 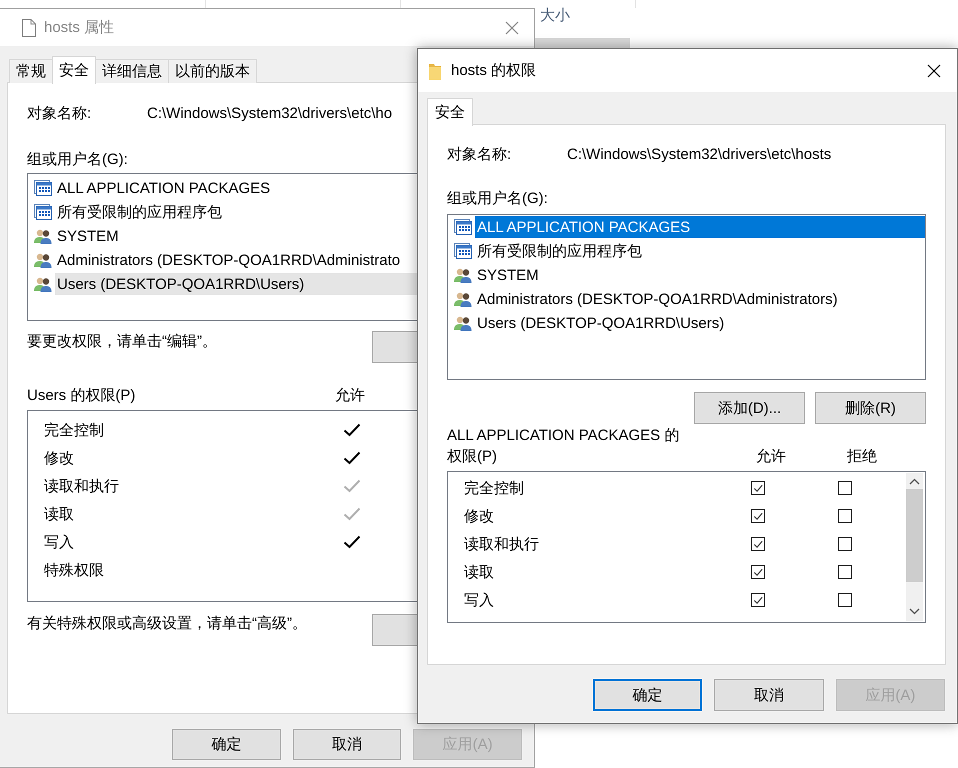 What do you see at coordinates (435, 71) in the screenshot?
I see `folder-icon` at bounding box center [435, 71].